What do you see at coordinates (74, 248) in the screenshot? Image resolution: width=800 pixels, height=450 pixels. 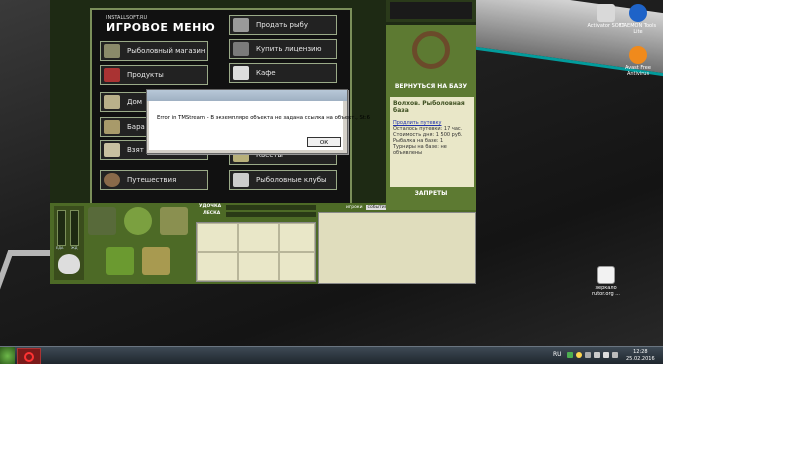 I see `gauge-label: ЖД` at bounding box center [74, 248].